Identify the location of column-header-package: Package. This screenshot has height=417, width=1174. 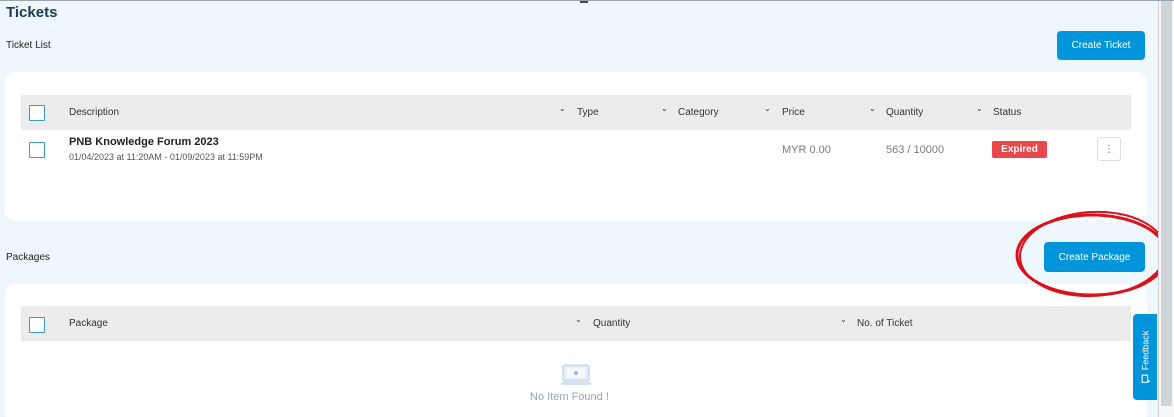
(88, 323).